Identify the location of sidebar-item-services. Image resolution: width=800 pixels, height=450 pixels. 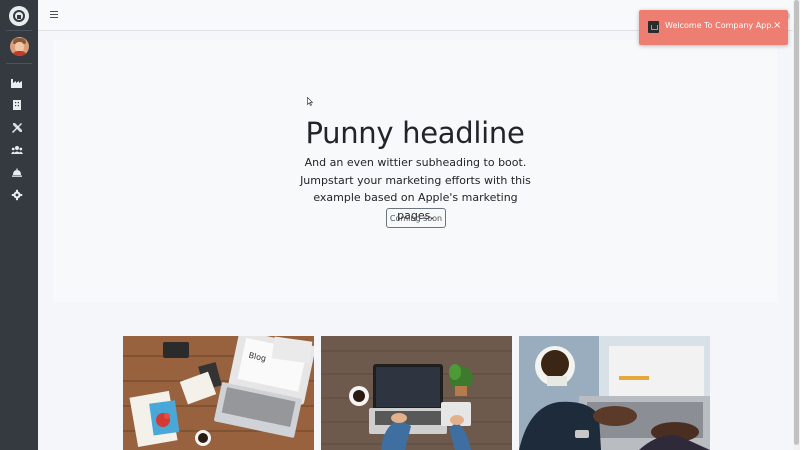
(17, 172).